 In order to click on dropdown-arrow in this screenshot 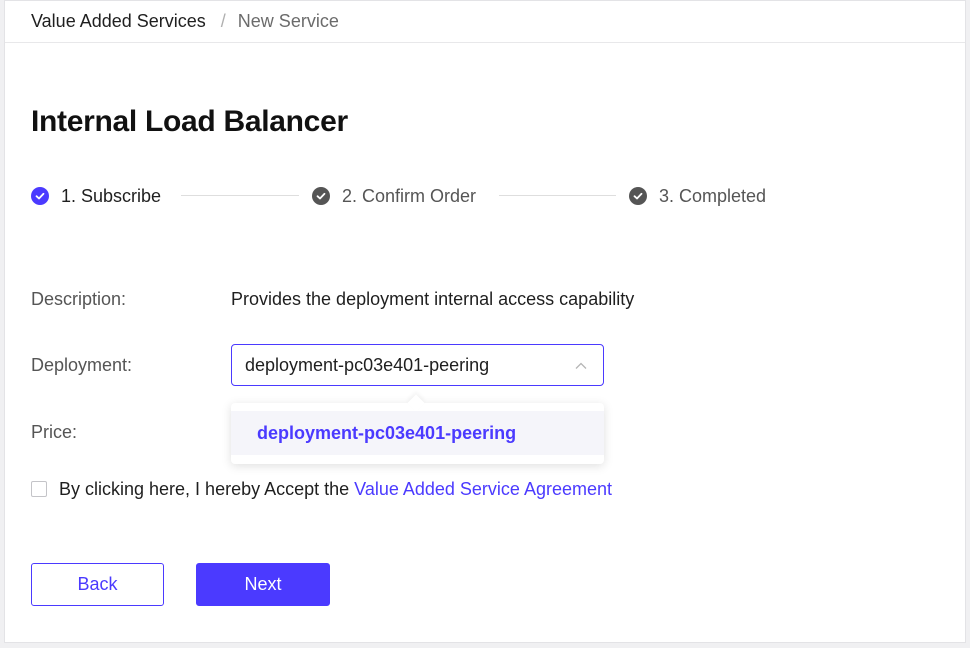, I will do `click(416, 403)`.